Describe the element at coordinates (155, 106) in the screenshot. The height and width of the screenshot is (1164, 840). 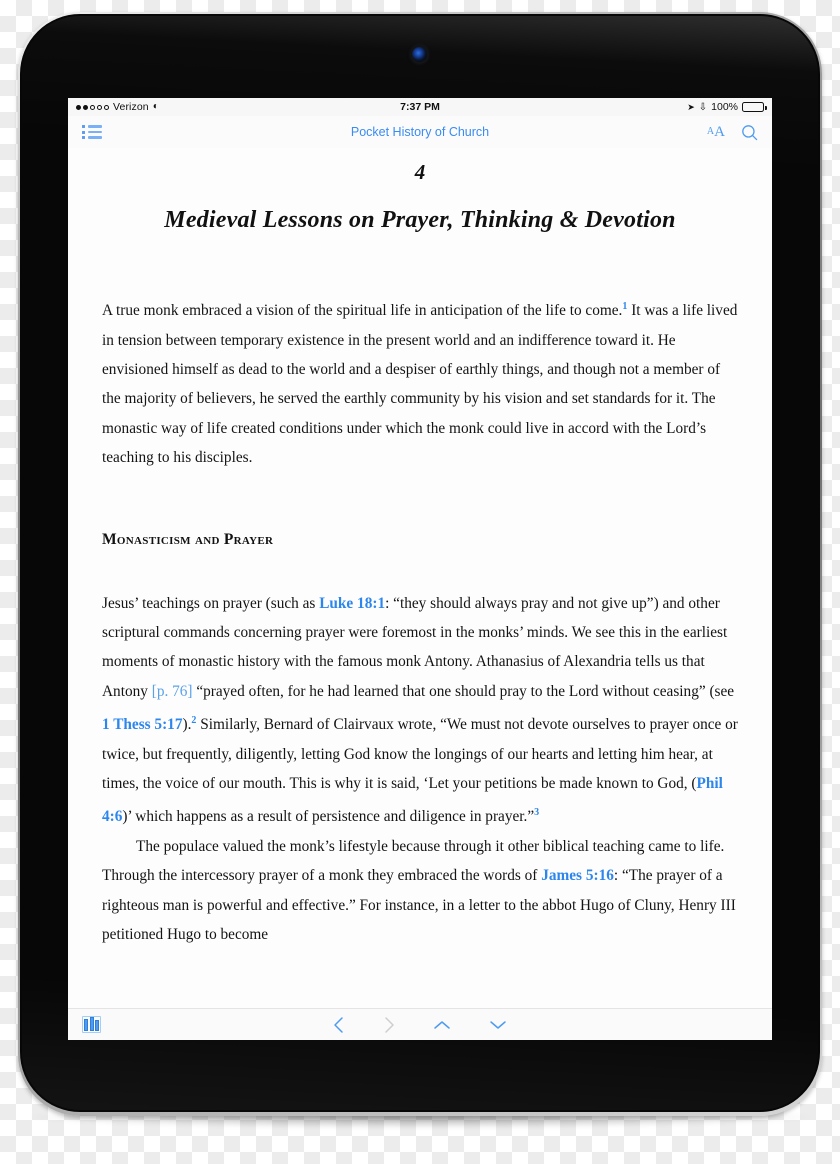
I see `wifi-icon: ◐` at that location.